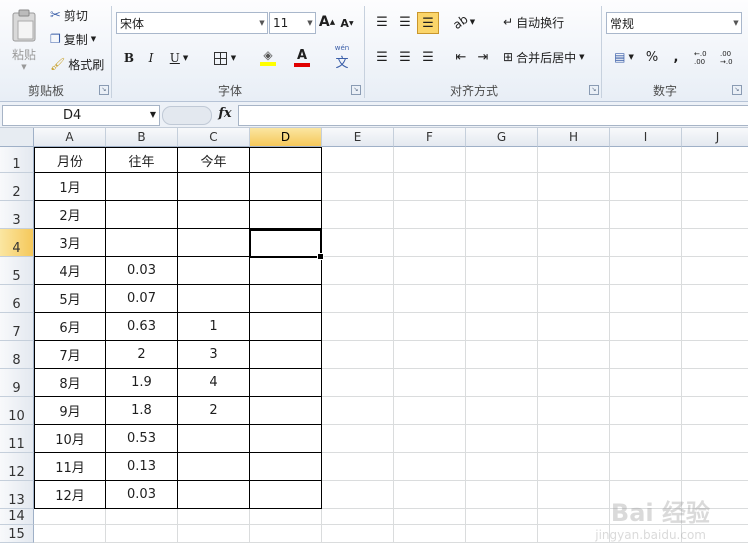  What do you see at coordinates (502, 215) in the screenshot?
I see `cell-g3` at bounding box center [502, 215].